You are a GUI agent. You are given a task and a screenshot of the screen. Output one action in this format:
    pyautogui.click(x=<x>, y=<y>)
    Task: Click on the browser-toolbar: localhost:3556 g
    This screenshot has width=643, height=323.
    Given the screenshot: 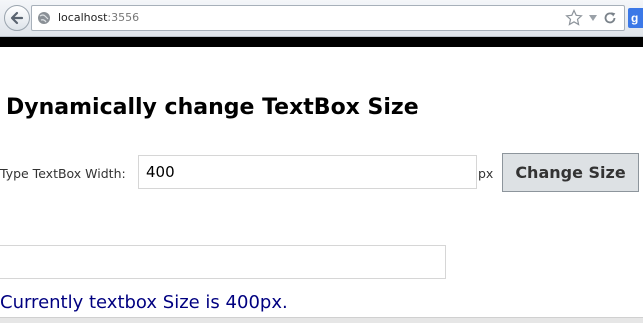 What is the action you would take?
    pyautogui.click(x=321, y=18)
    